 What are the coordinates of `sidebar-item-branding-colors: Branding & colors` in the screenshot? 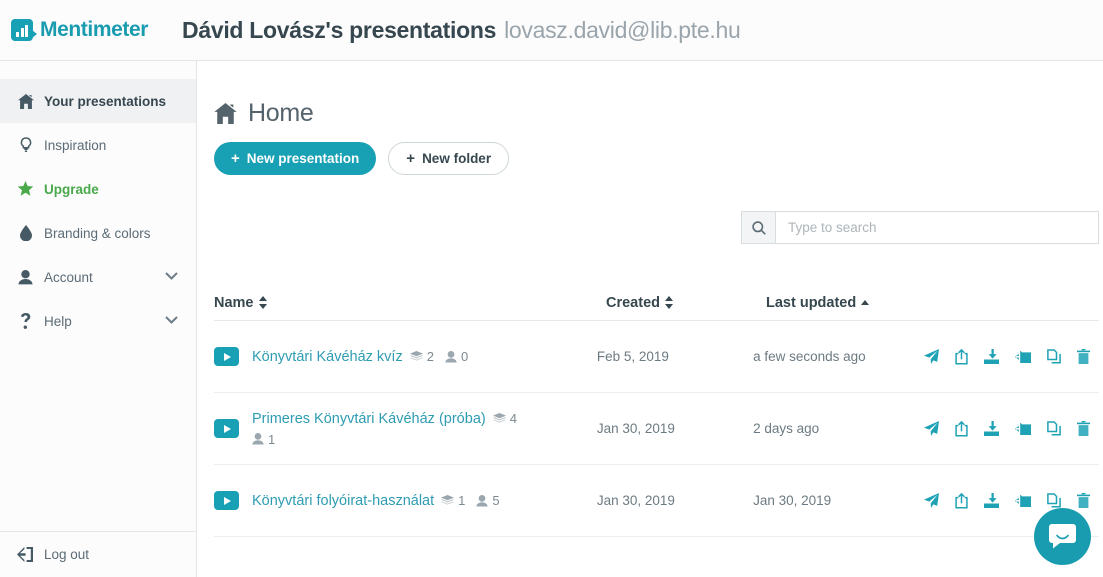 It's located at (98, 233).